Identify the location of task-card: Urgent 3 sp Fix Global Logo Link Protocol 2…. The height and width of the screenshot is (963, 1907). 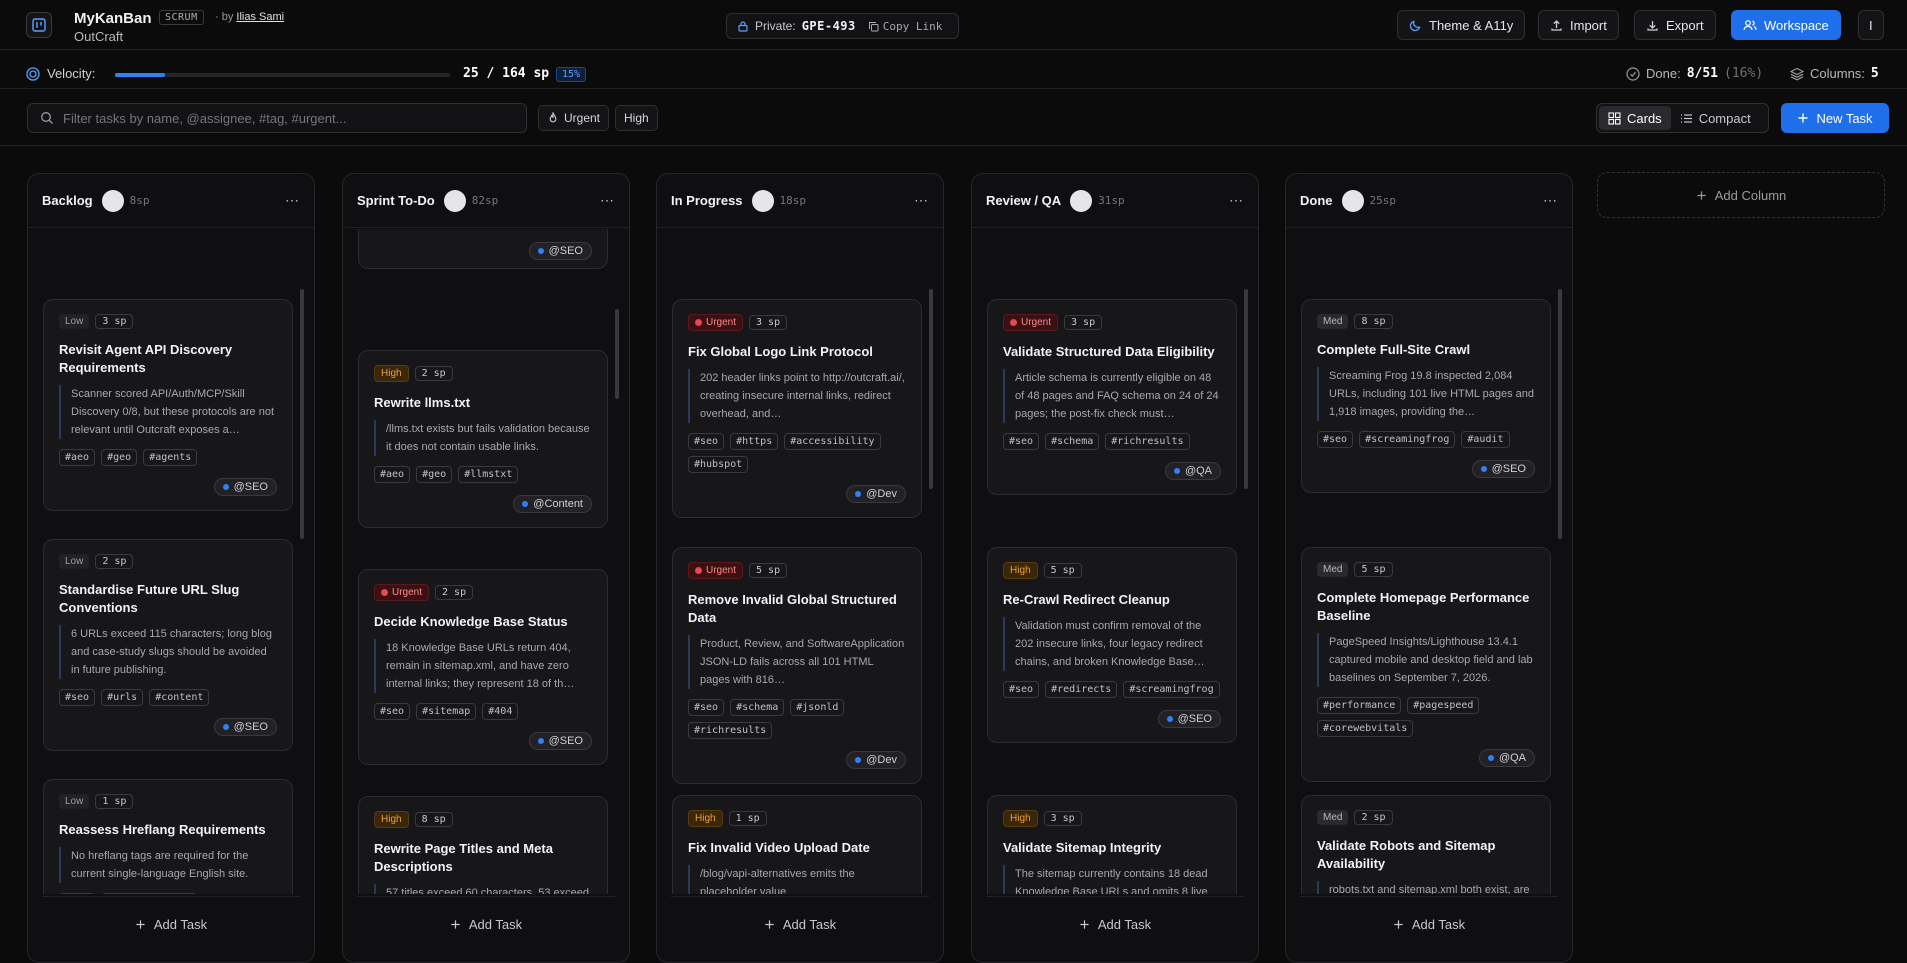
(797, 408).